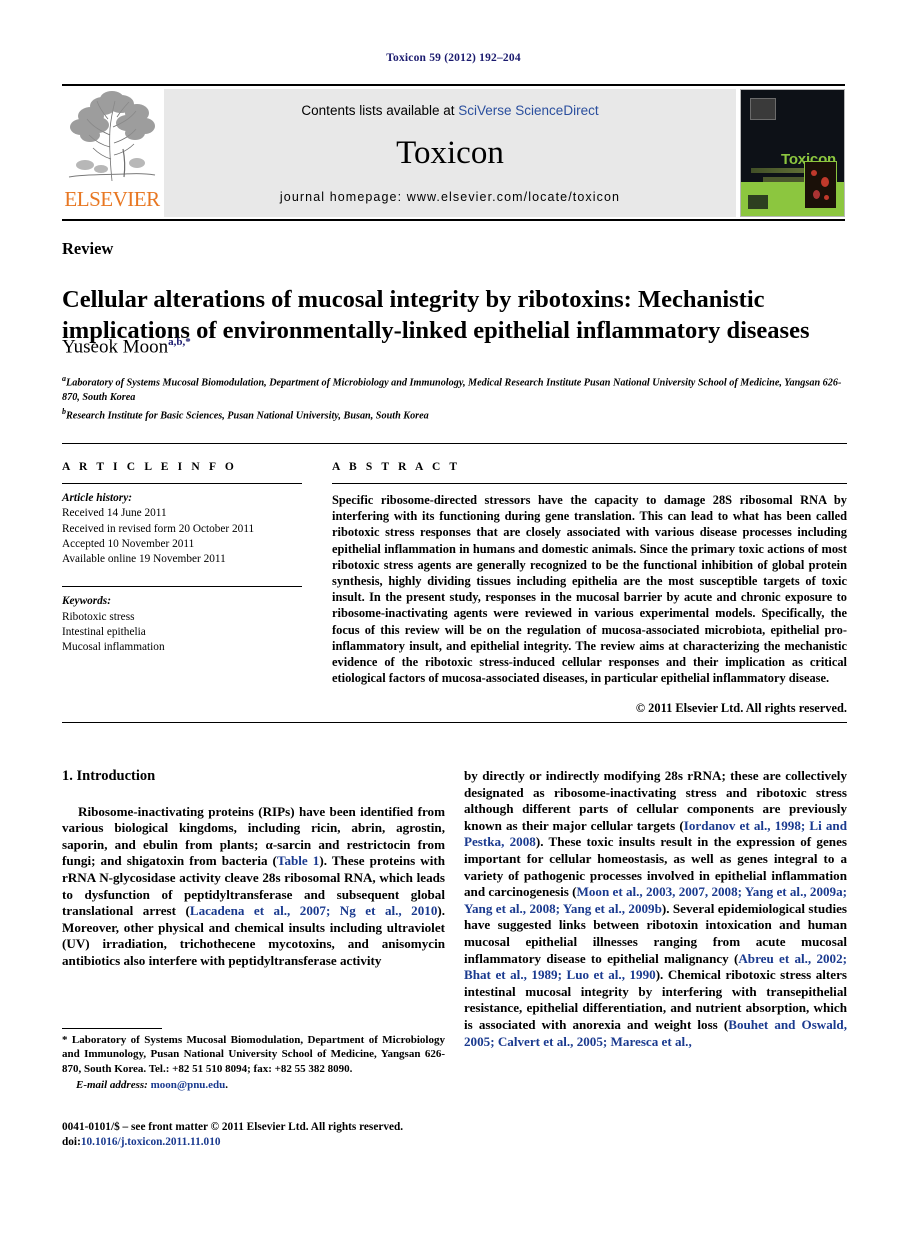 The height and width of the screenshot is (1238, 907). I want to click on keywords-label: Keywords:, so click(86, 601).